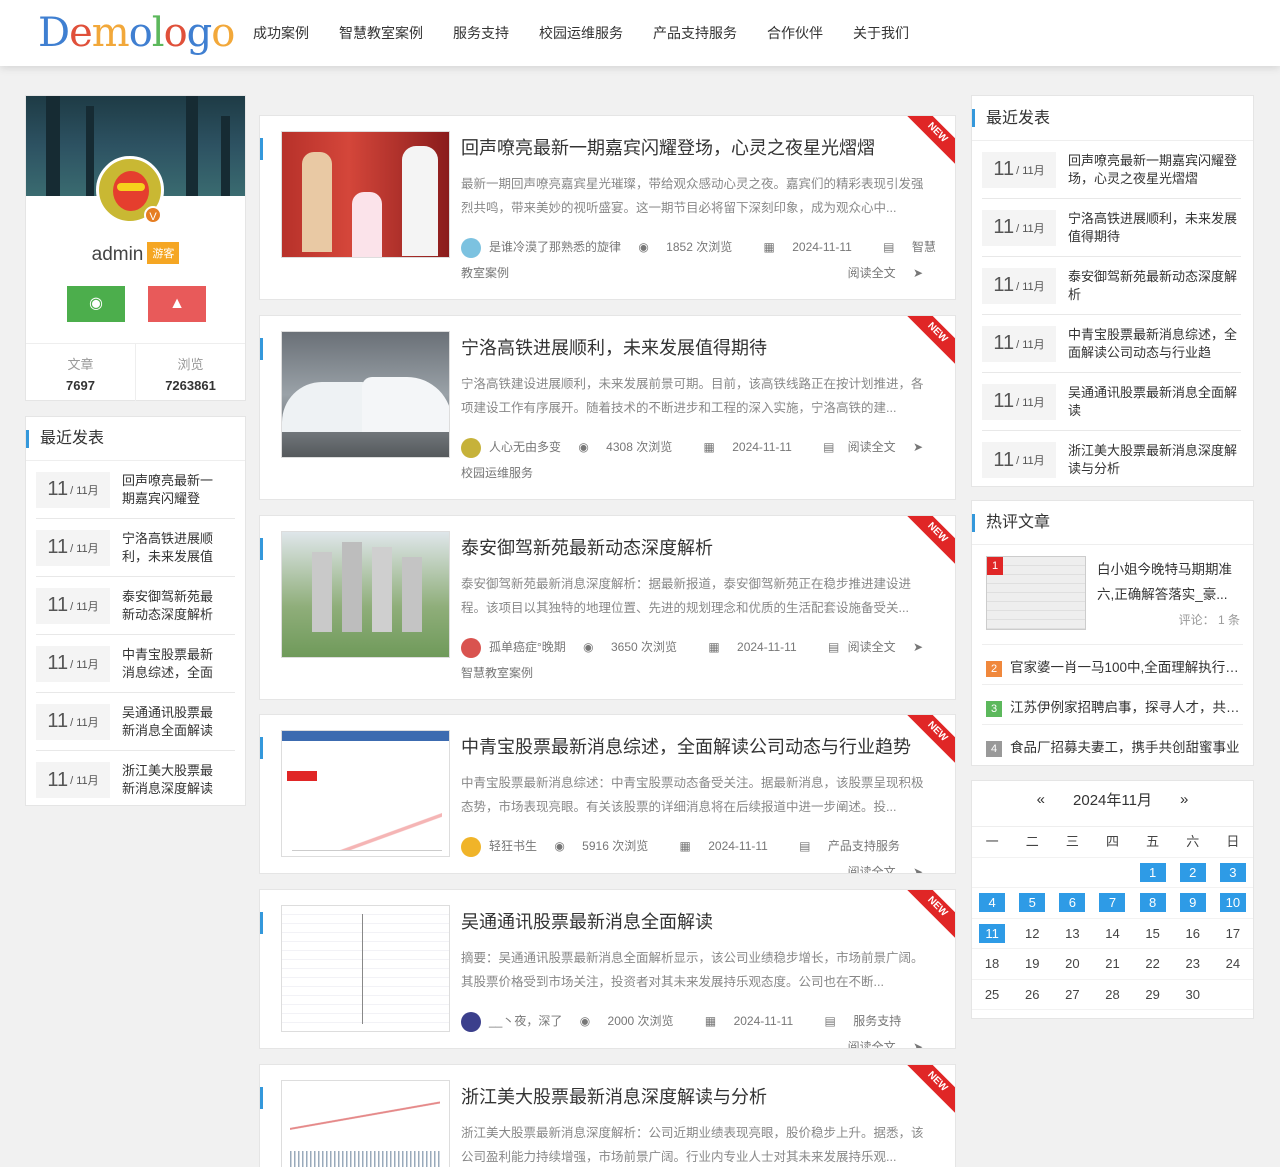 The width and height of the screenshot is (1280, 1167). I want to click on calendar-day: 9, so click(1193, 903).